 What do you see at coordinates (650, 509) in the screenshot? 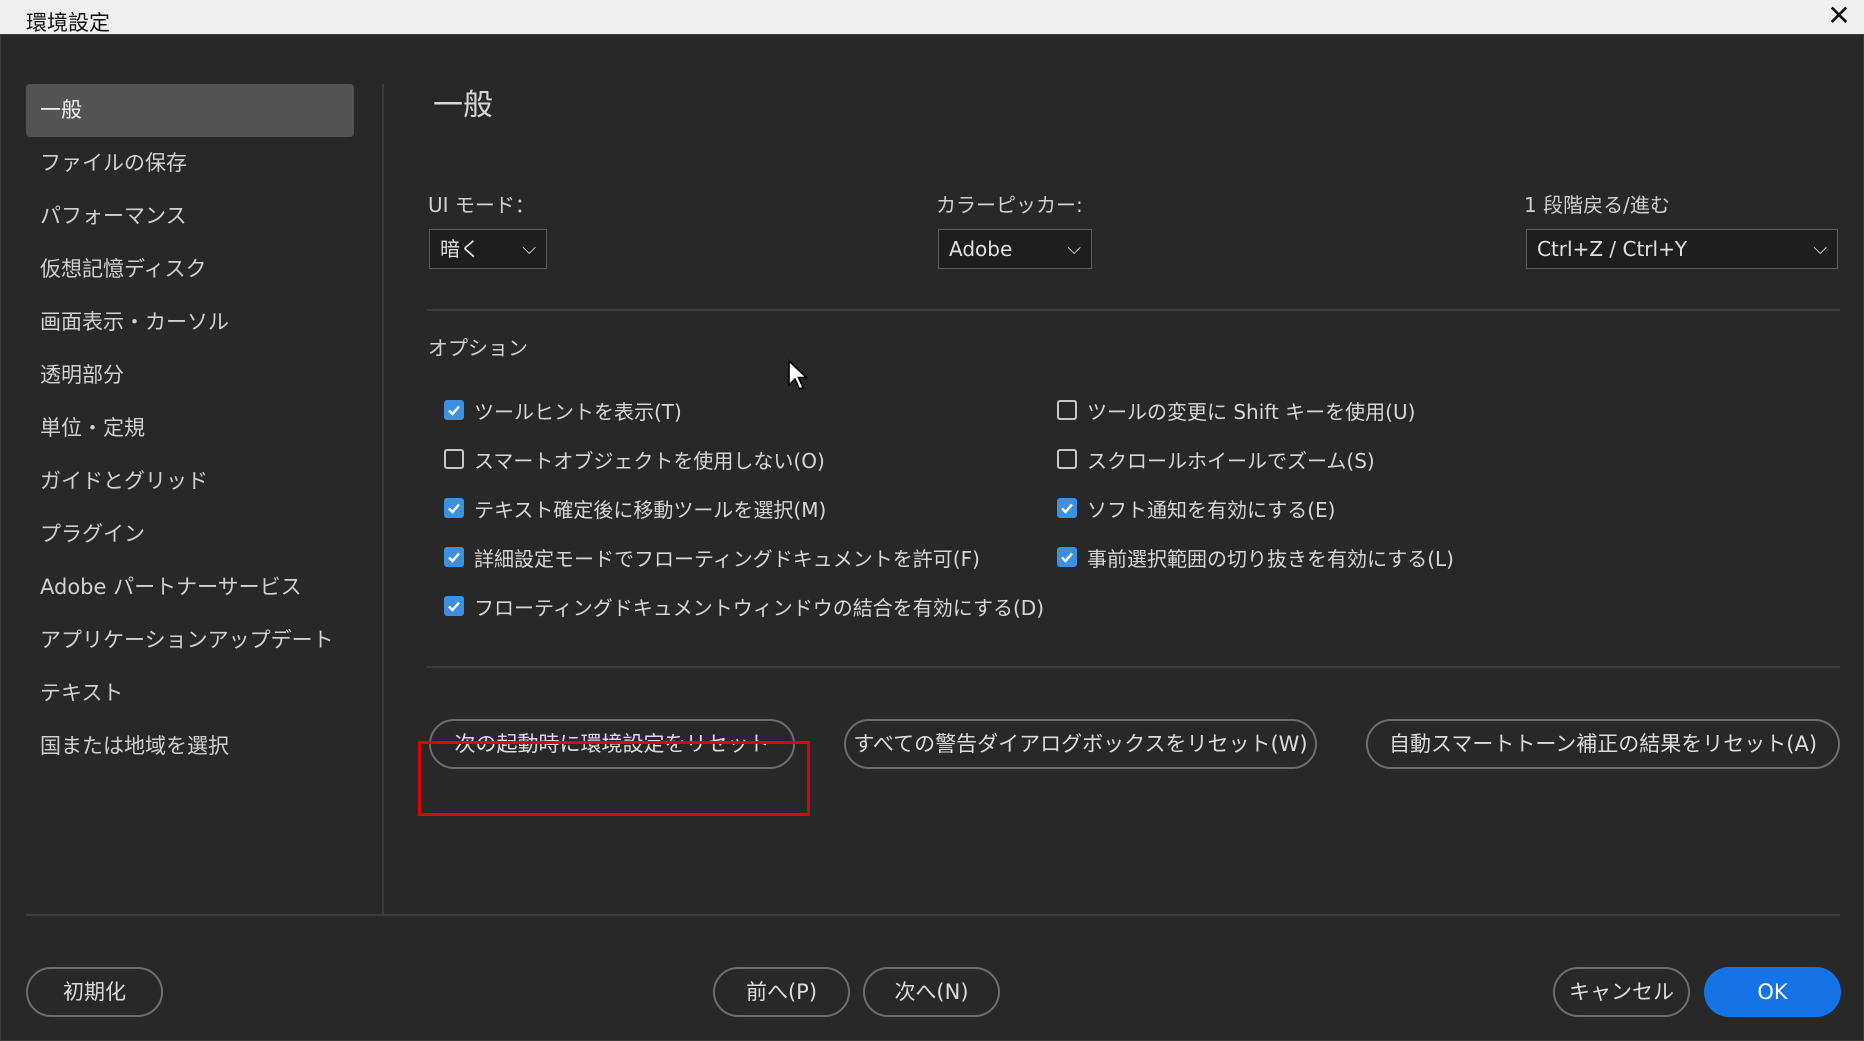
I see `option-label: テキスト確定後に移動ツールを選択(M)` at bounding box center [650, 509].